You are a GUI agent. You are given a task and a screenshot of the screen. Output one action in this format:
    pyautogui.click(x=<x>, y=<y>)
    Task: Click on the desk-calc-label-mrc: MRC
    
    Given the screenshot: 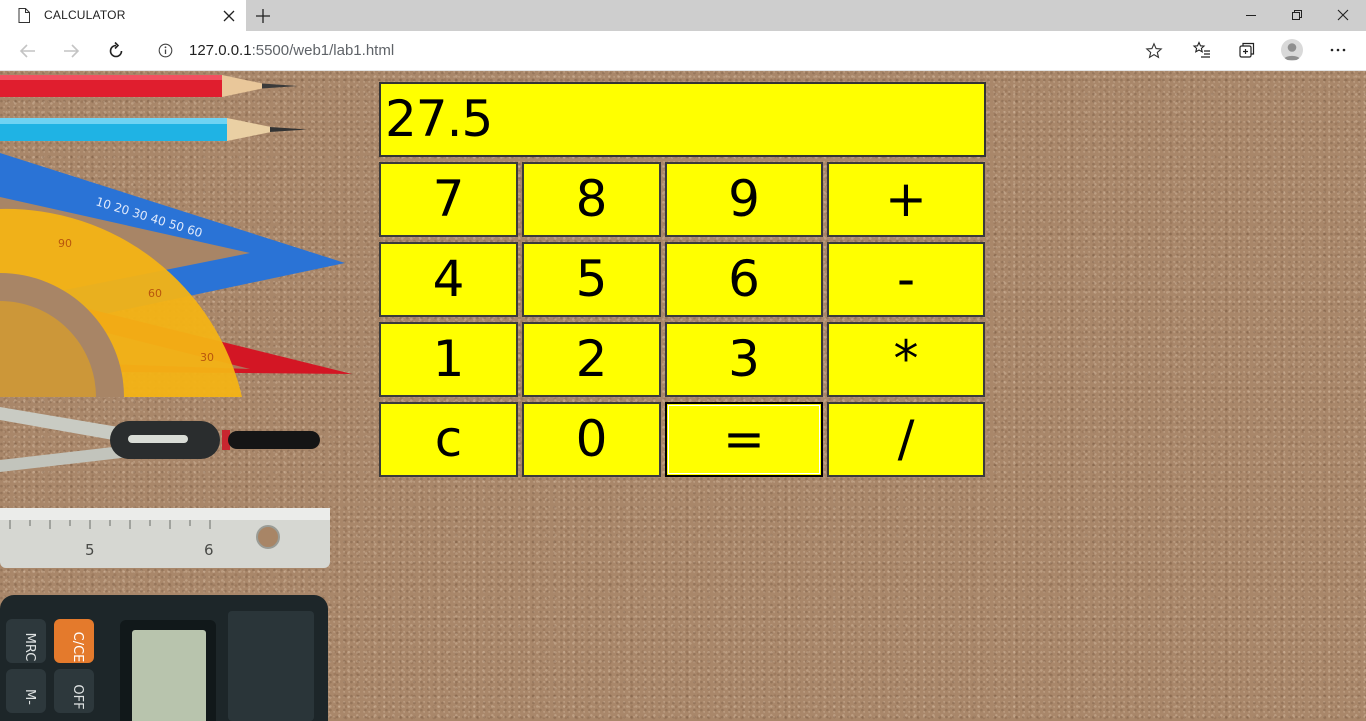 What is the action you would take?
    pyautogui.click(x=29, y=647)
    